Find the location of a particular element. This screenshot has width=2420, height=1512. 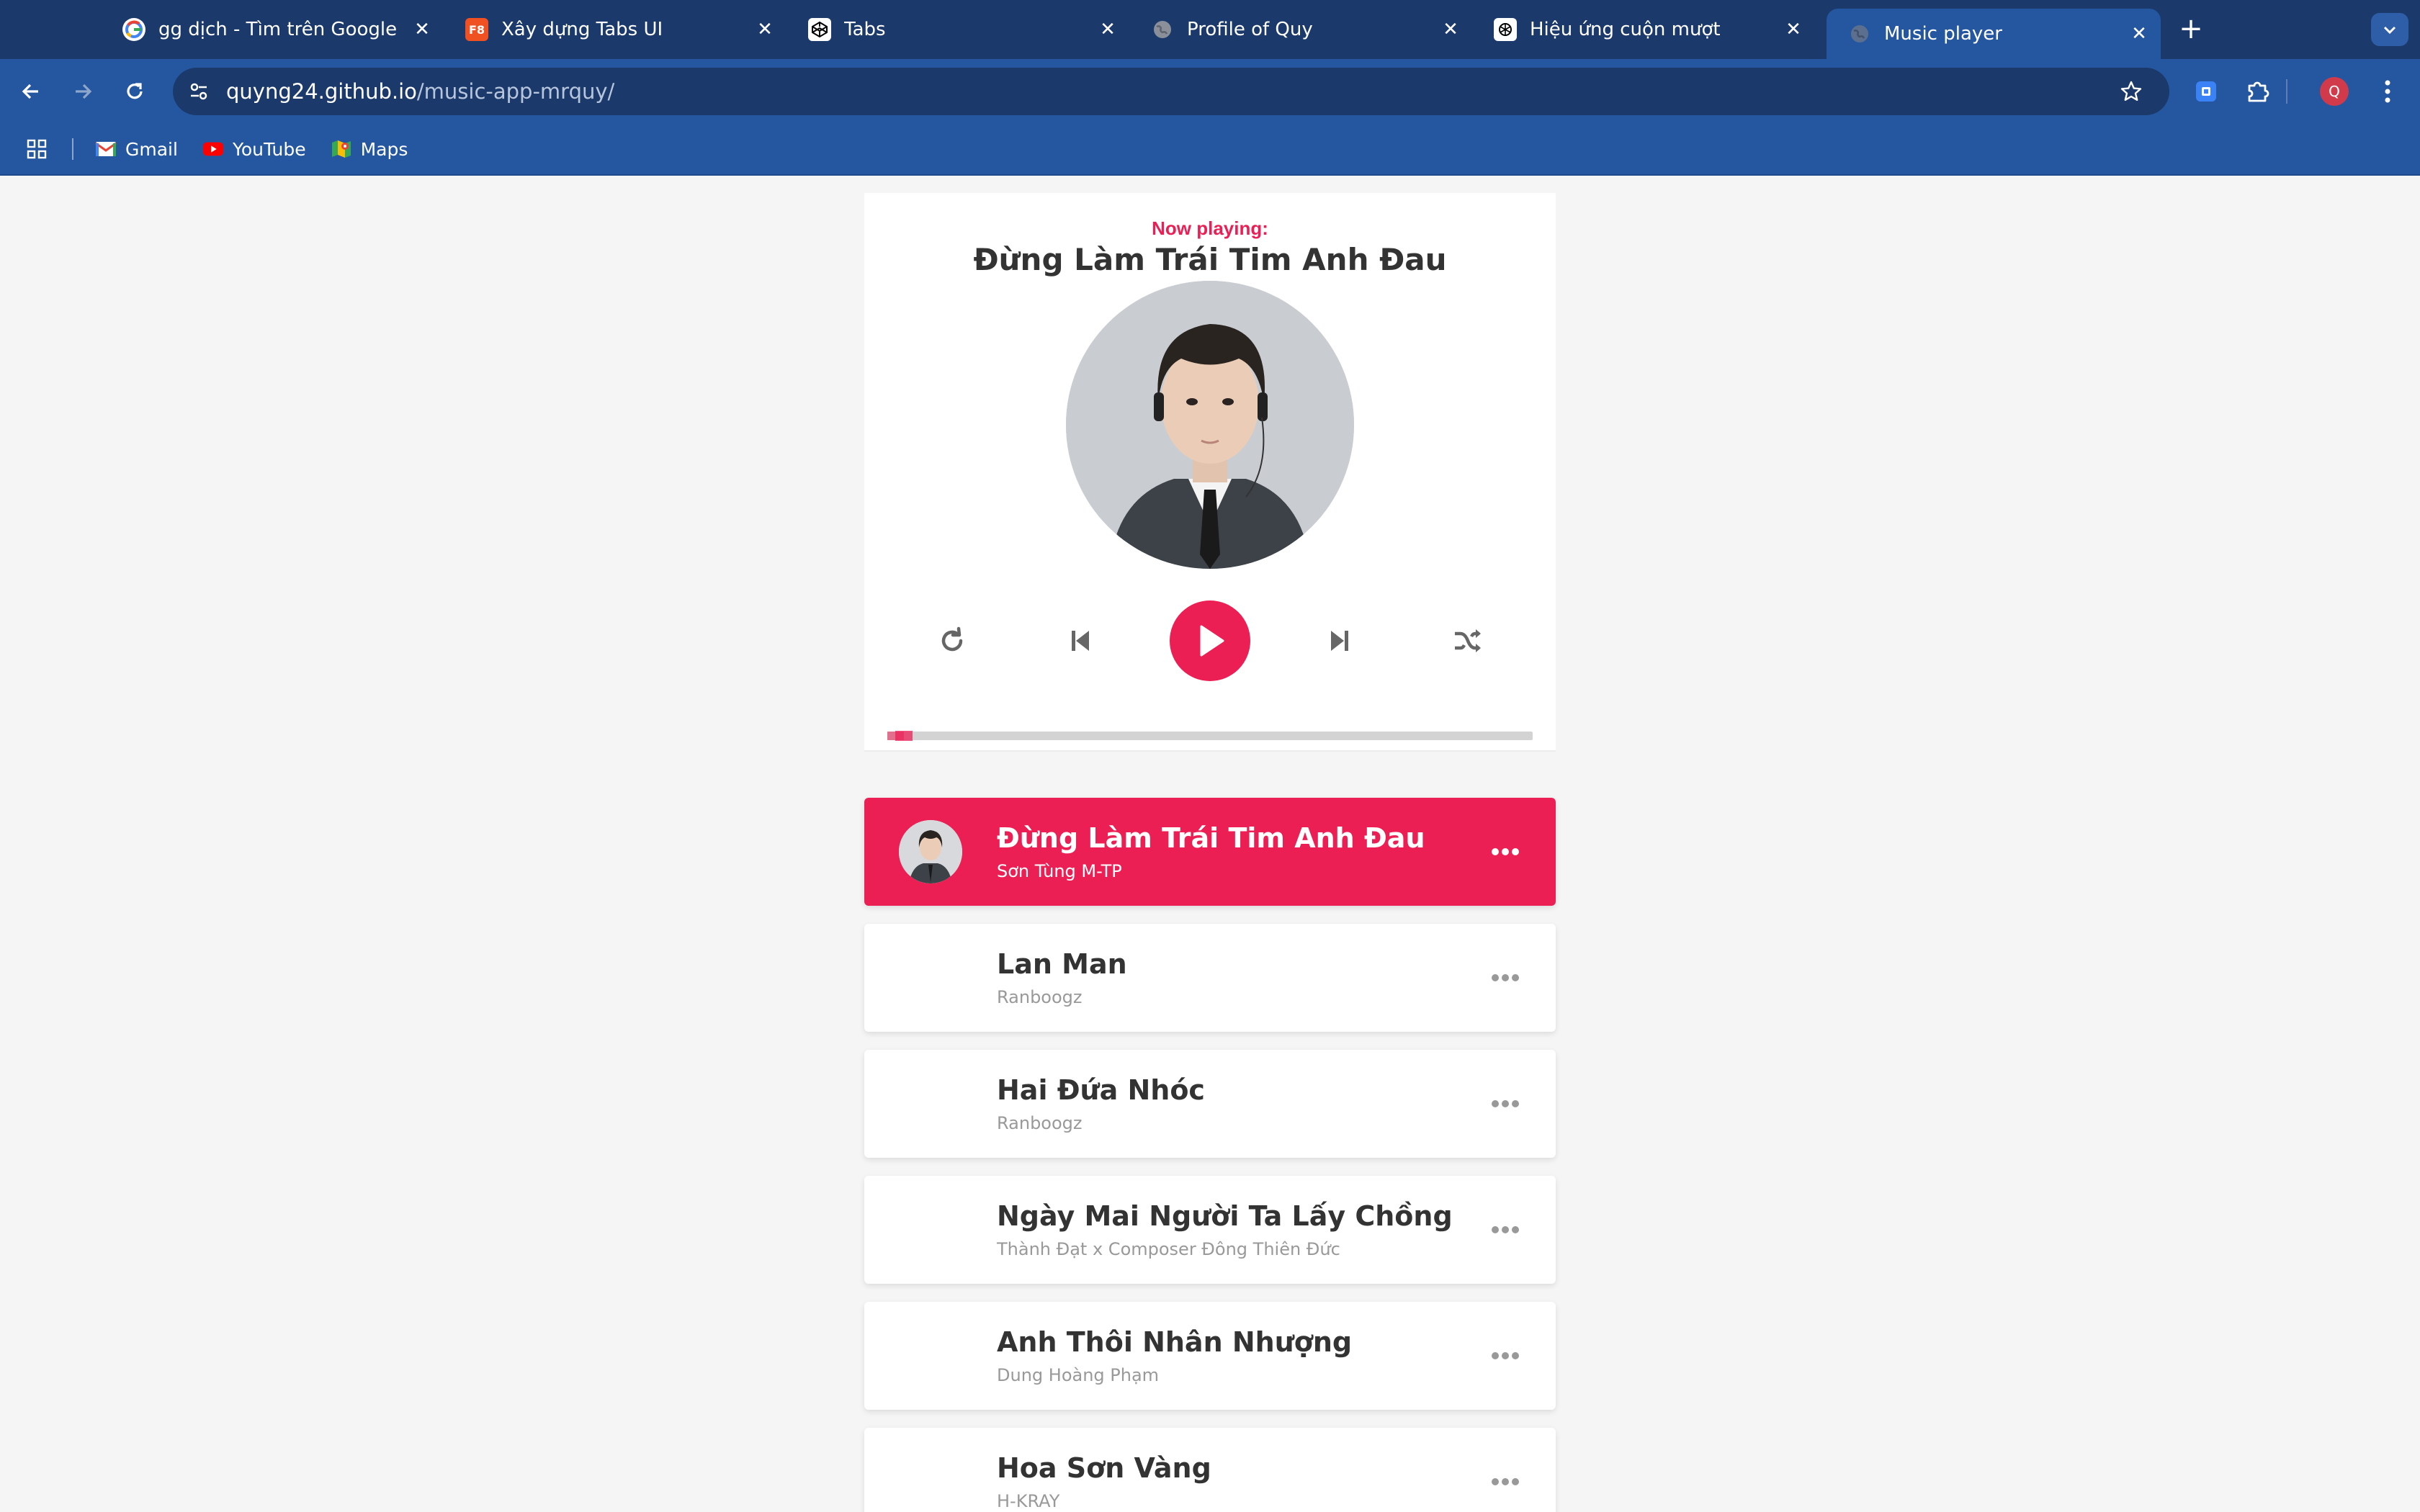

song-title: Hoa Sơn Vàng is located at coordinates (1104, 1468).